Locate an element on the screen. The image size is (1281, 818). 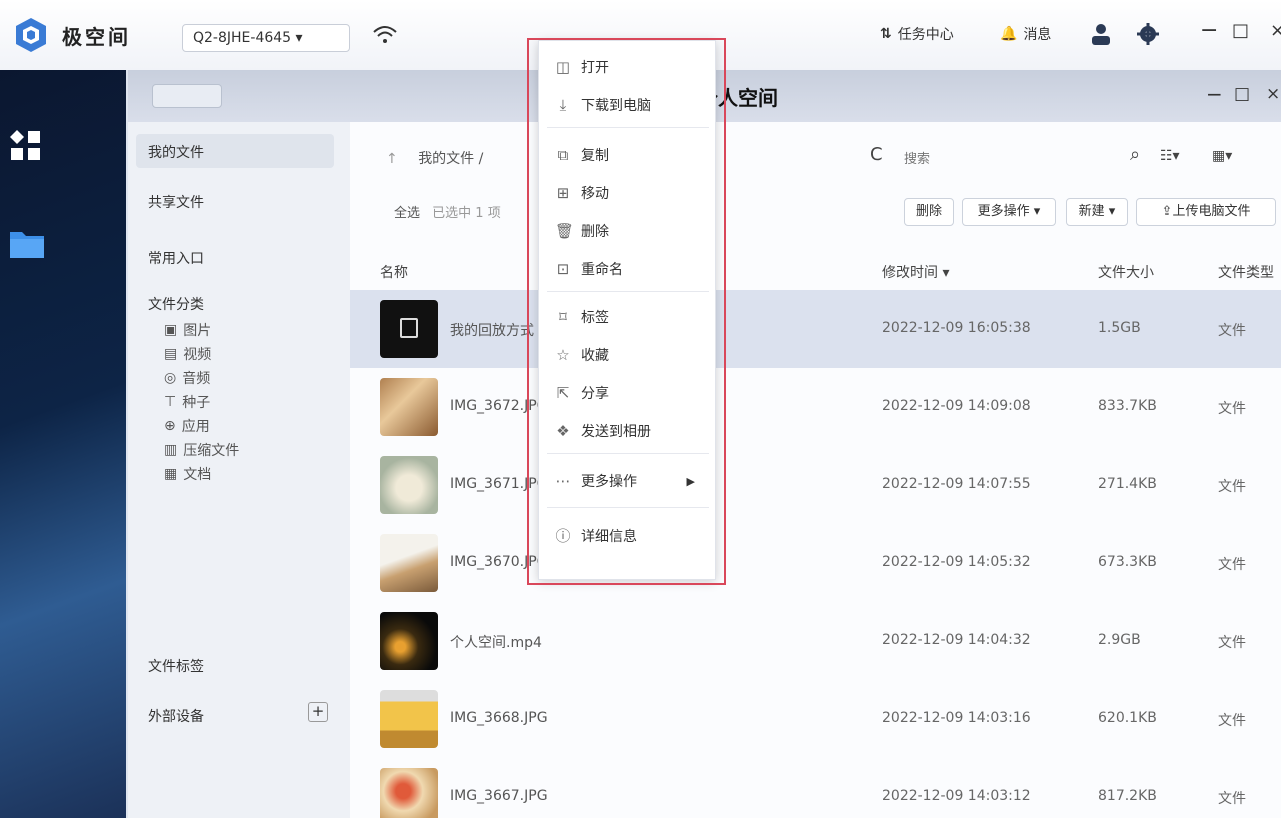
file-size: 833.7KB is located at coordinates (1127, 406).